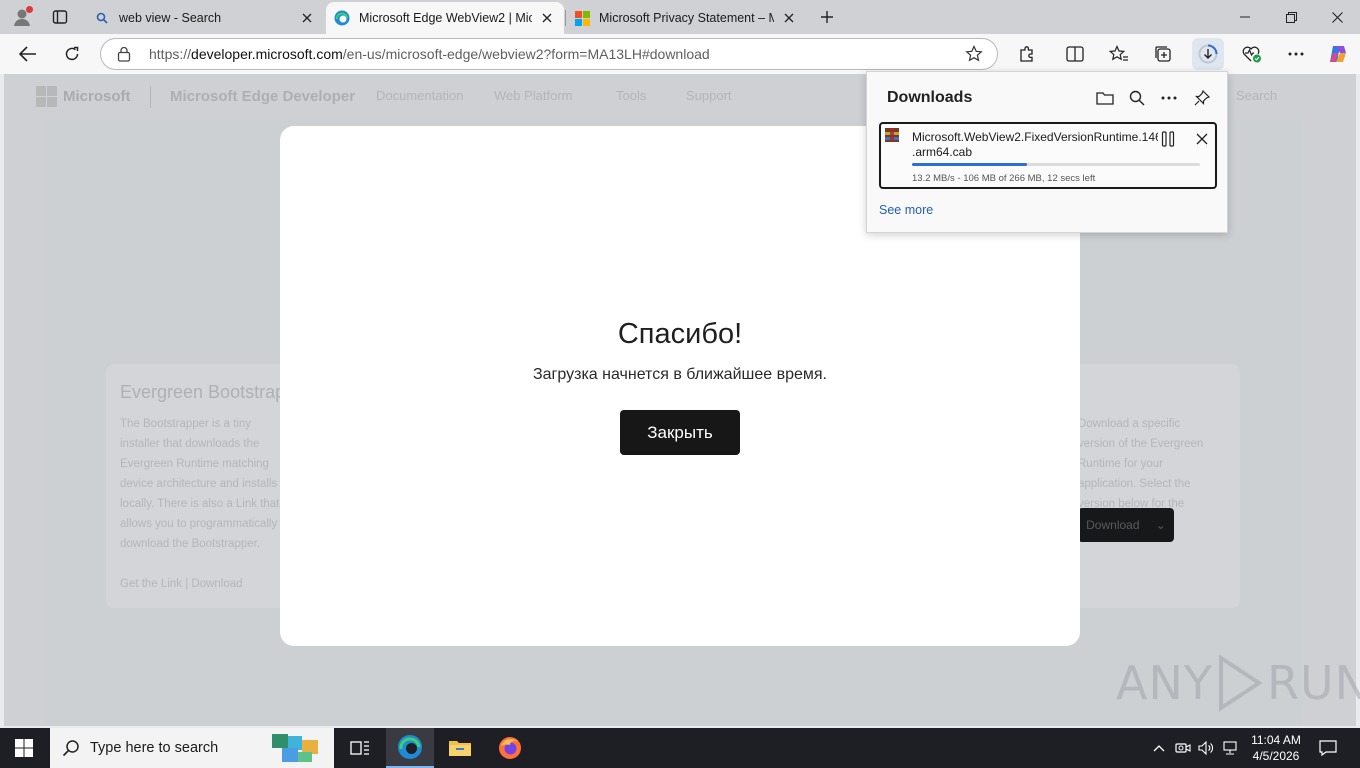 The width and height of the screenshot is (1360, 768). Describe the element at coordinates (680, 432) in the screenshot. I see `dialog-close-button: Закрыть` at that location.